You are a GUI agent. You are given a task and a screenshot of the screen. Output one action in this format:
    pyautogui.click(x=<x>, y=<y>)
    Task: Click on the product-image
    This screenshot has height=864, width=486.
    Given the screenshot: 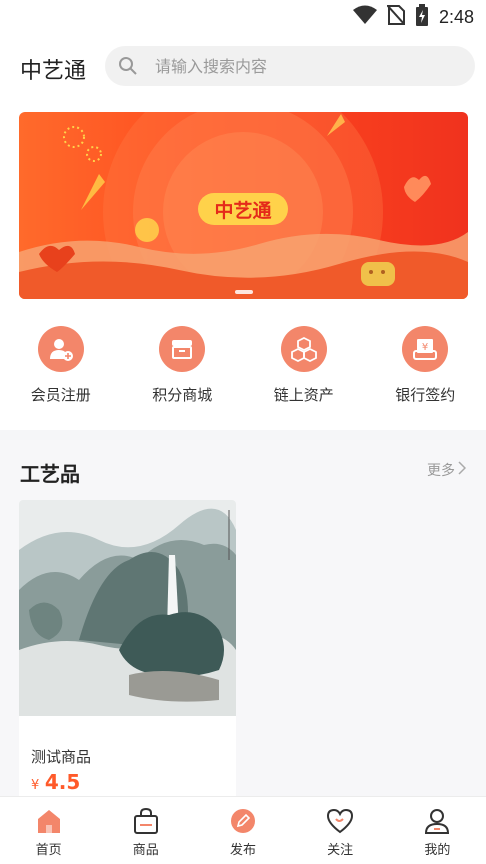 What is the action you would take?
    pyautogui.click(x=127, y=608)
    